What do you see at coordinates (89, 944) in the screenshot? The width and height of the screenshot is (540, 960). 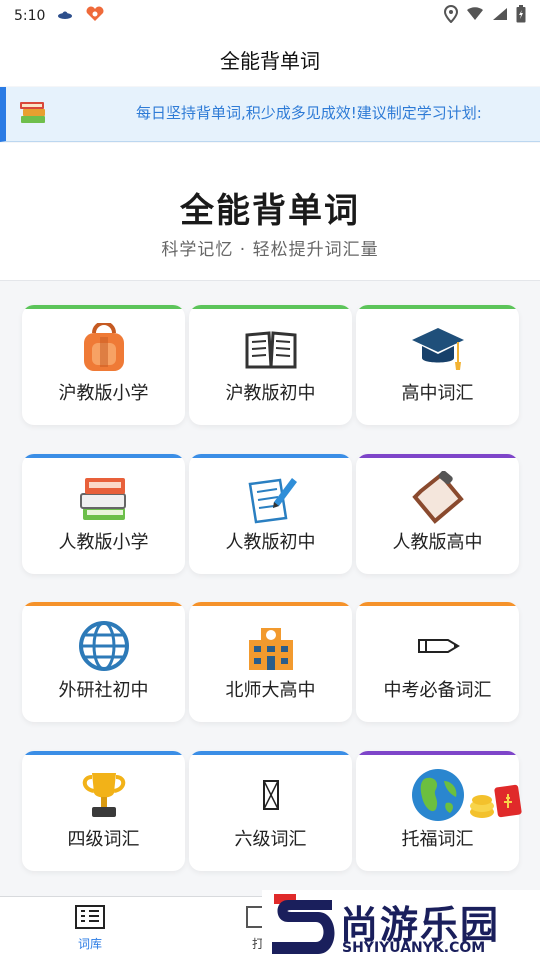 I see `tab-library-label: 词库` at bounding box center [89, 944].